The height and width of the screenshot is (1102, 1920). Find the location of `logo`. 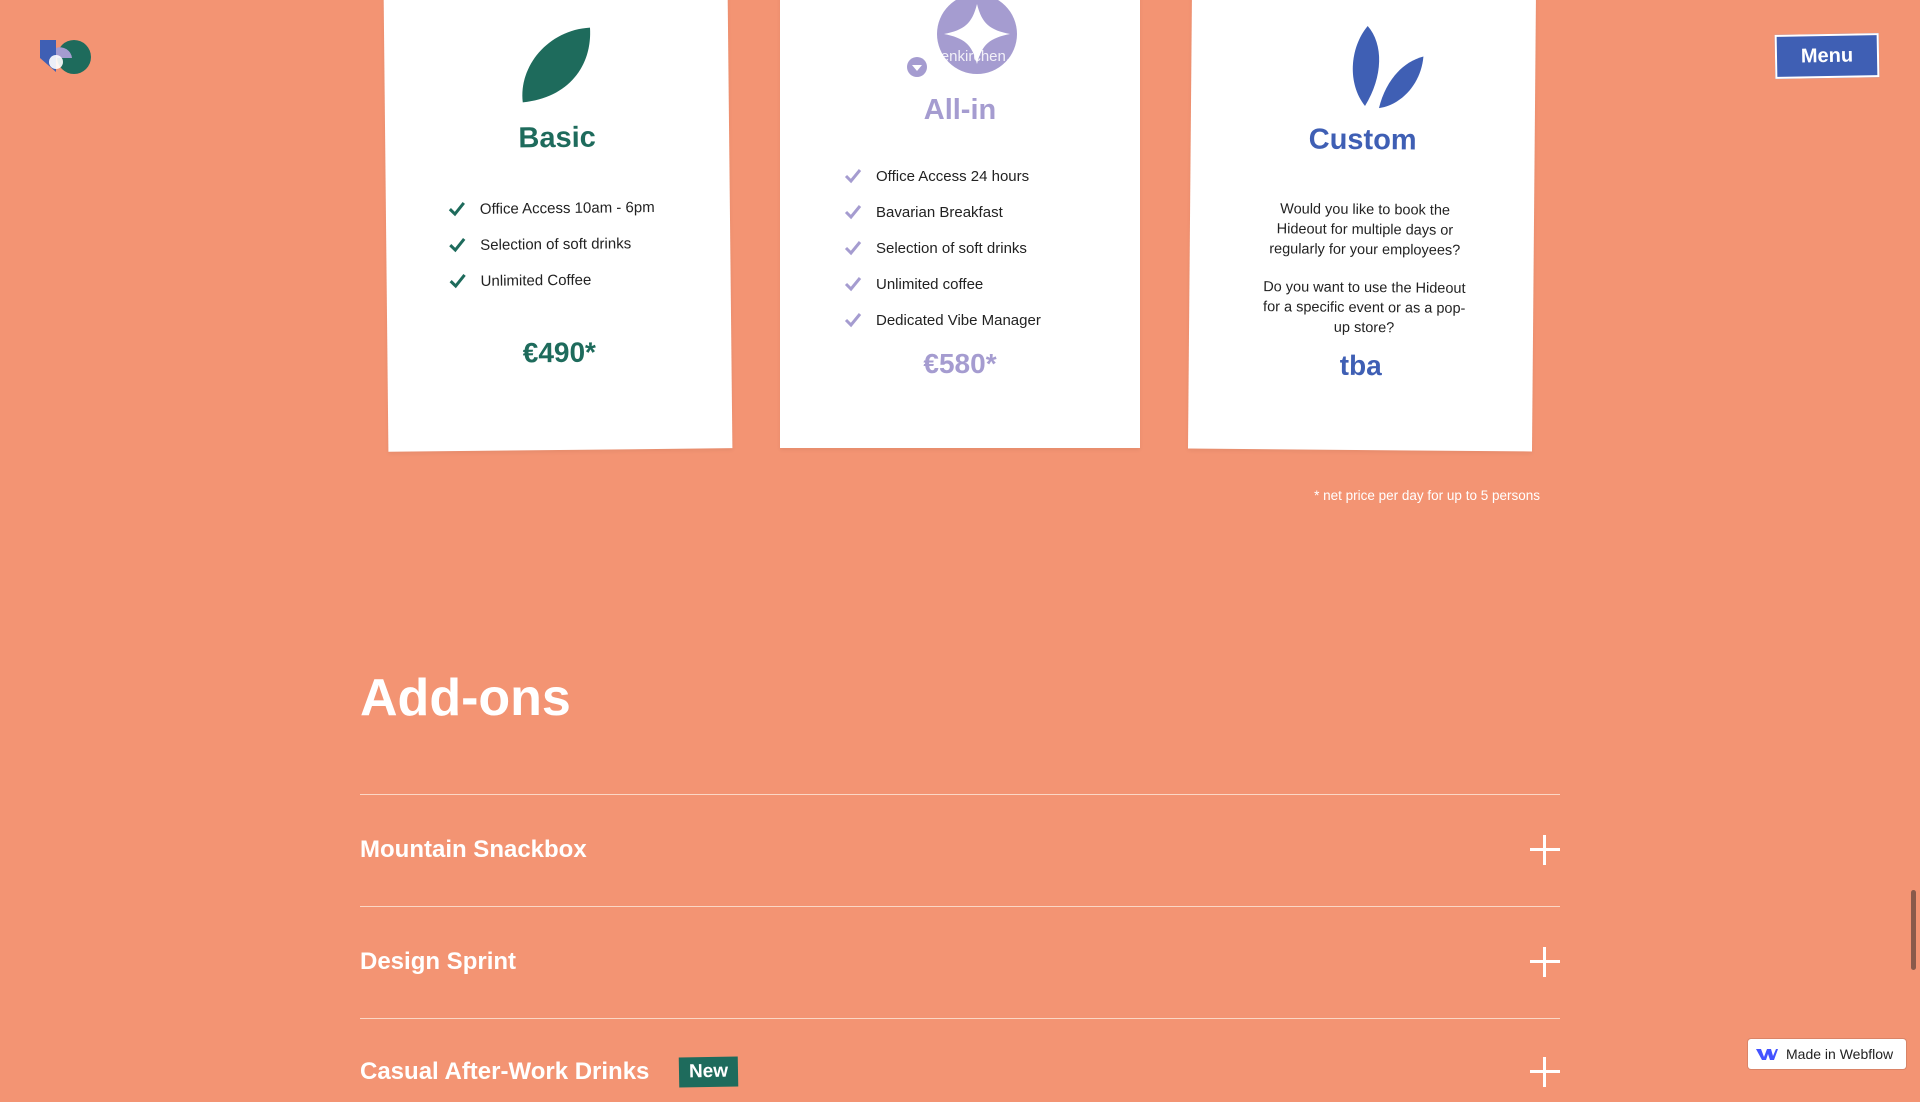

logo is located at coordinates (66, 57).